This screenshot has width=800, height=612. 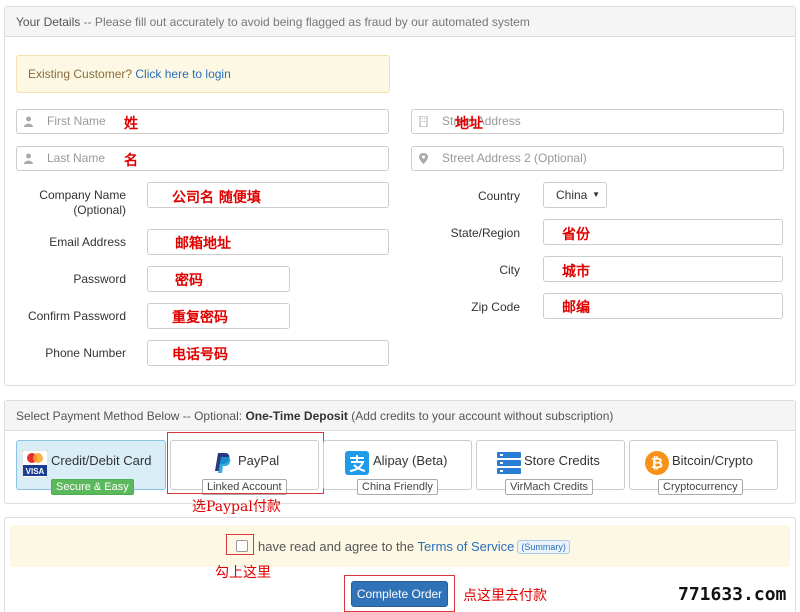 I want to click on company-label-line1: Company Name, so click(x=82, y=195).